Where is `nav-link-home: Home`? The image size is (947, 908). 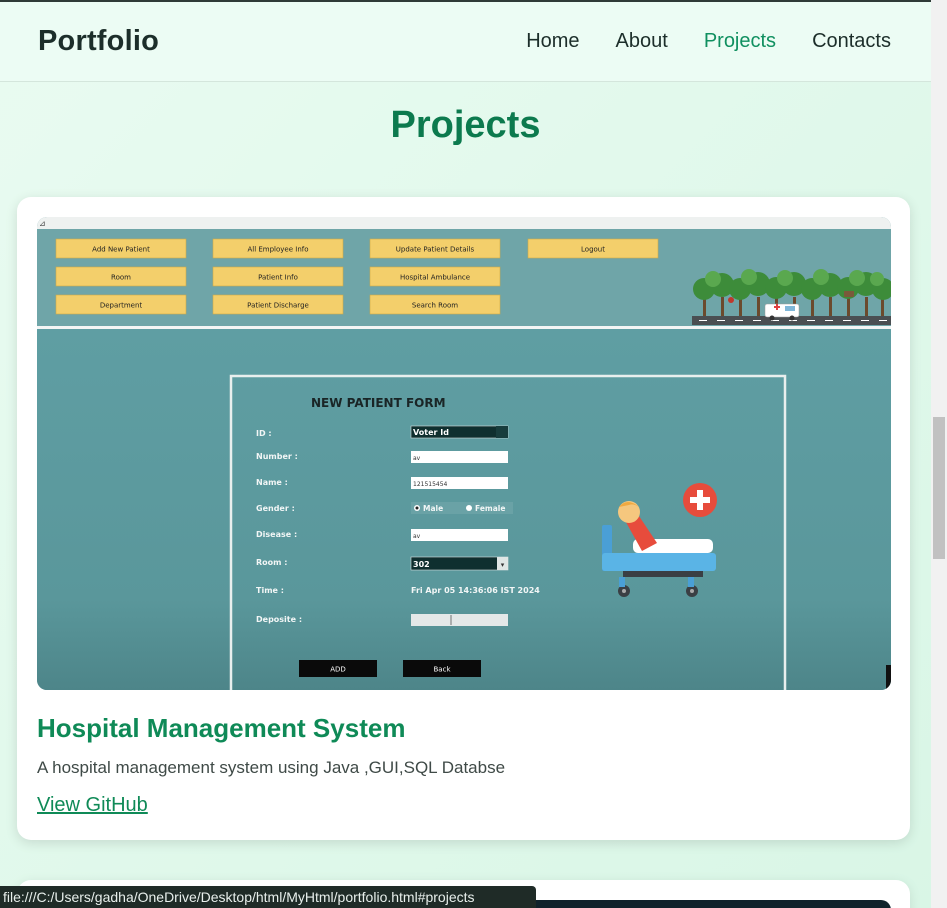
nav-link-home: Home is located at coordinates (552, 41).